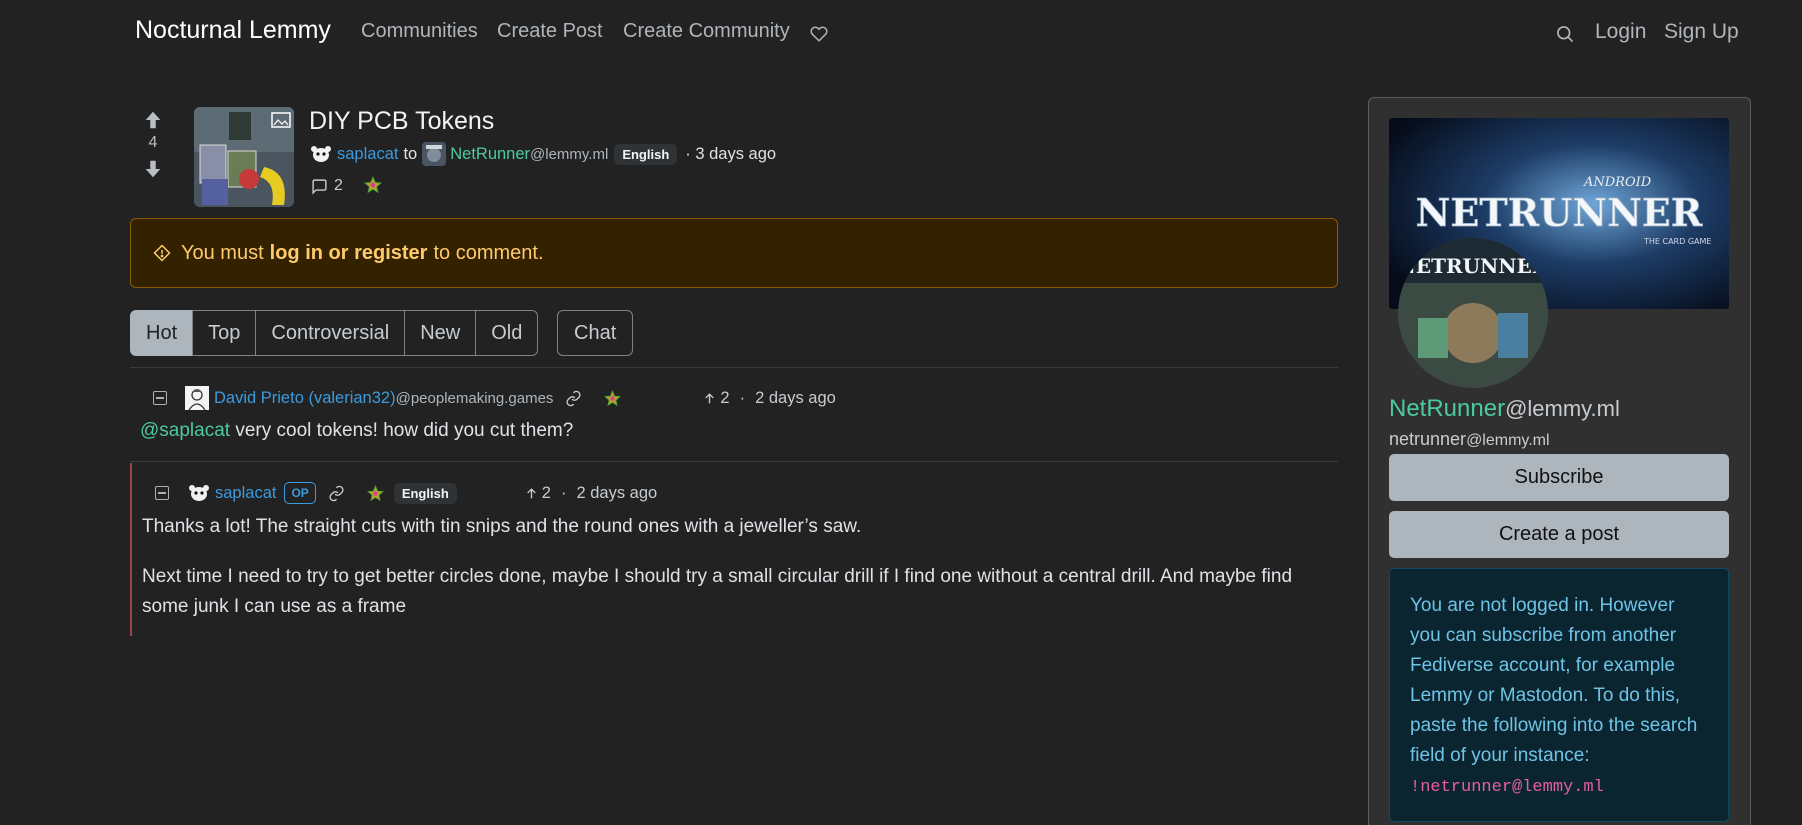 The height and width of the screenshot is (825, 1802). What do you see at coordinates (305, 398) in the screenshot?
I see `comment-author-link: David Prieto (valerian32)` at bounding box center [305, 398].